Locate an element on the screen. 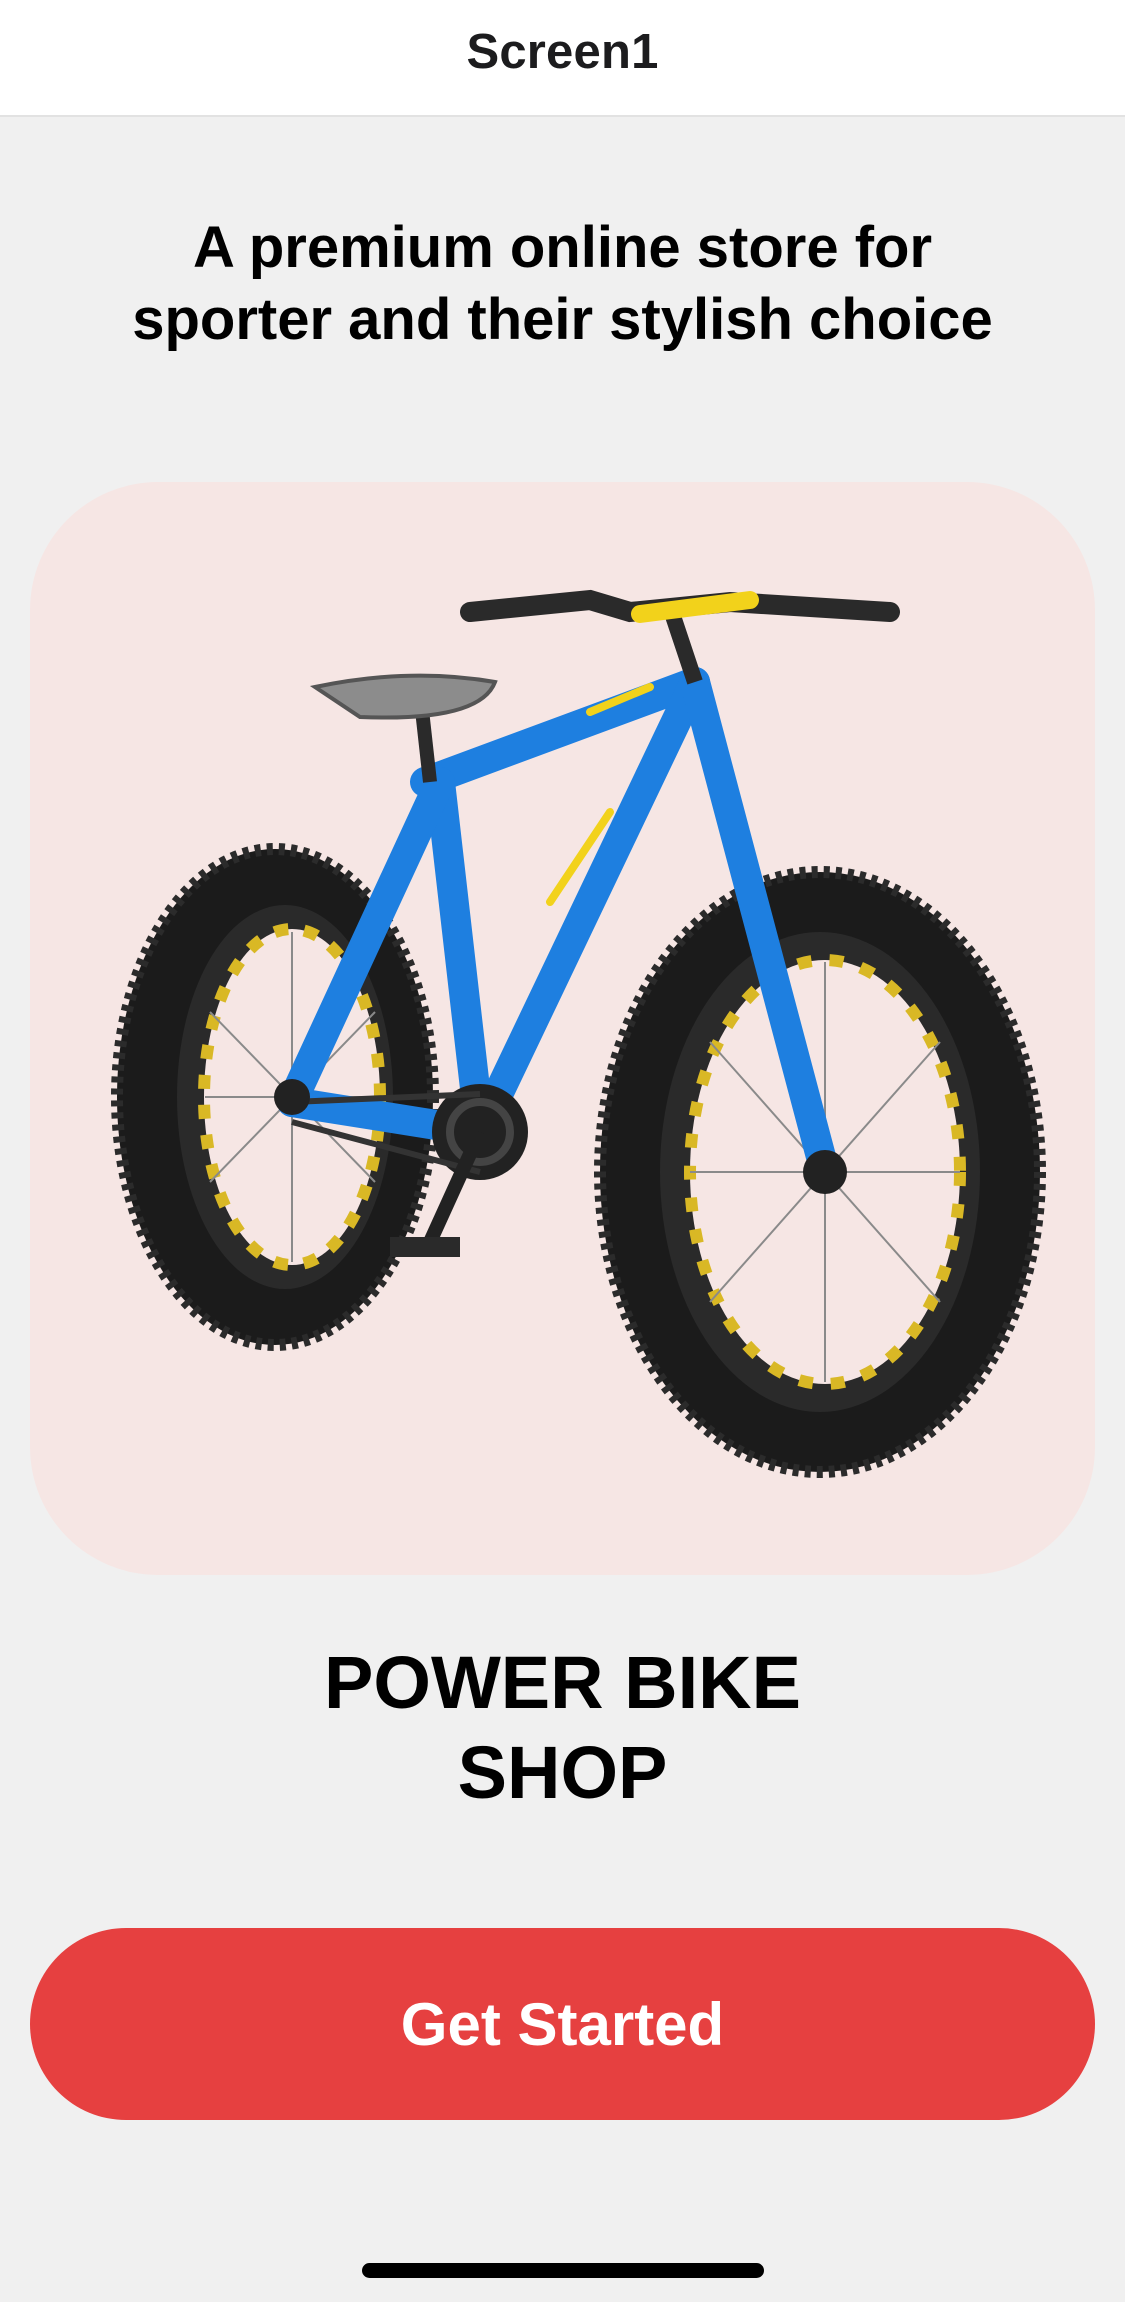  get-started-button: Get Started is located at coordinates (562, 2024).